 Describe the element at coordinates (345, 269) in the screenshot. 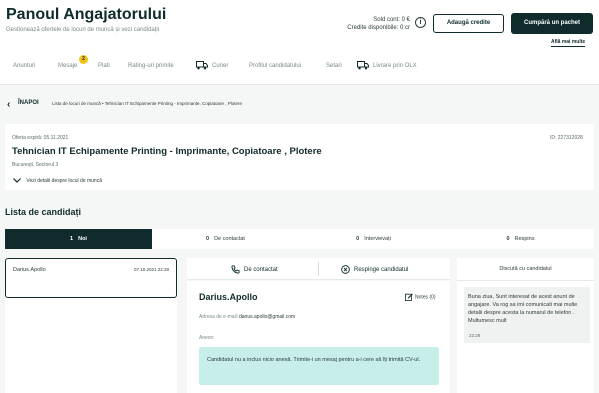

I see `reject-x-icon` at that location.